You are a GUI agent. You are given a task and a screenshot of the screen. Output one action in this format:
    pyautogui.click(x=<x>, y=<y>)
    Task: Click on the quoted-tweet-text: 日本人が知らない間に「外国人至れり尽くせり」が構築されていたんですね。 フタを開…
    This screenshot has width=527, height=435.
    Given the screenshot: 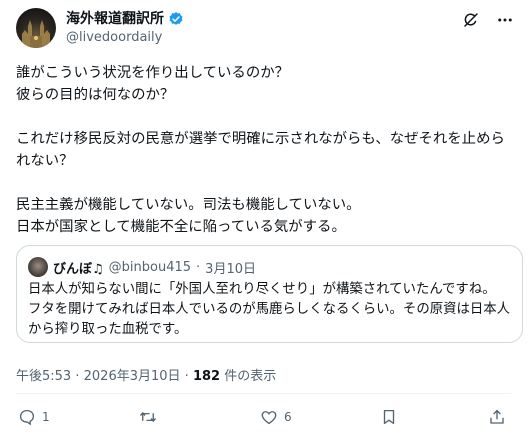 What is the action you would take?
    pyautogui.click(x=269, y=309)
    